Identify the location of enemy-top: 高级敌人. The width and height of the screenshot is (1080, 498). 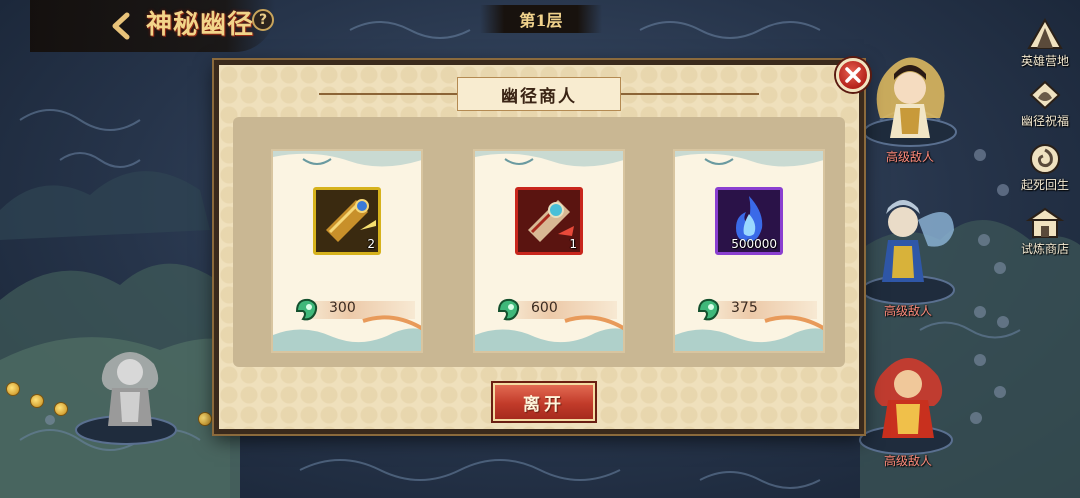
(910, 106).